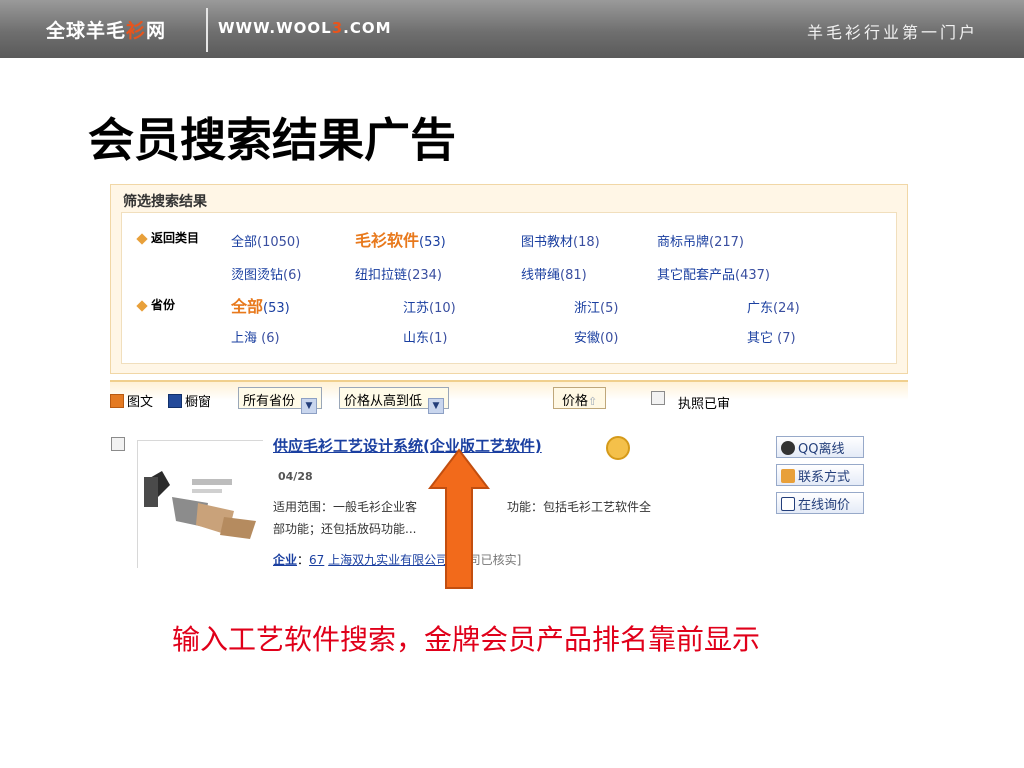  What do you see at coordinates (760, 338) in the screenshot?
I see `province-name: 其它` at bounding box center [760, 338].